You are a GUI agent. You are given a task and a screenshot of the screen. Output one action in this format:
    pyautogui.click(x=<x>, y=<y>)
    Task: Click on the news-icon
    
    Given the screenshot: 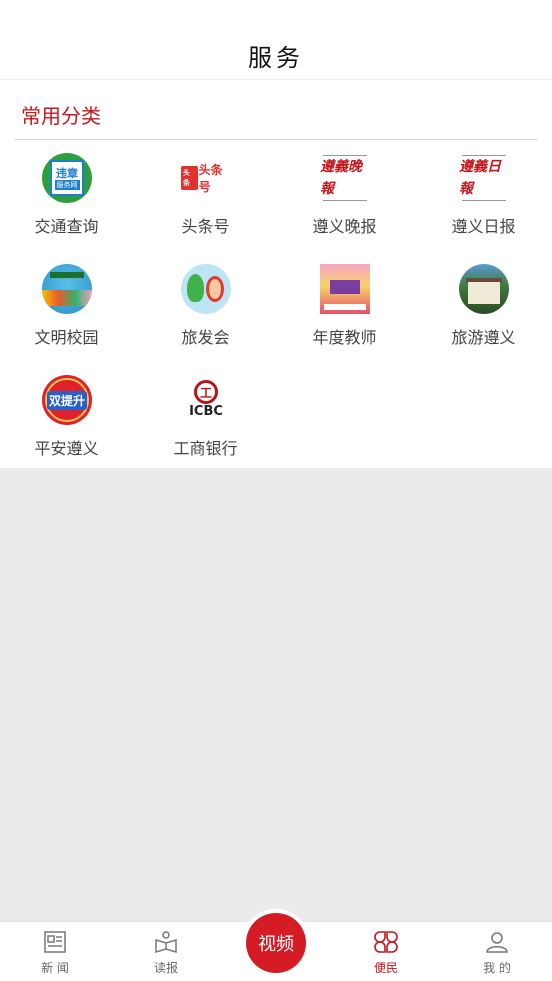 What is the action you would take?
    pyautogui.click(x=55, y=942)
    